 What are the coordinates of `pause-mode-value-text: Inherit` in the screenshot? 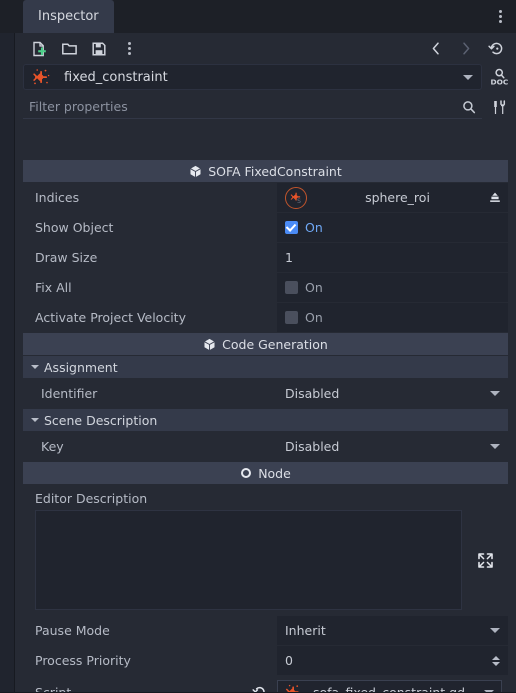 It's located at (305, 630).